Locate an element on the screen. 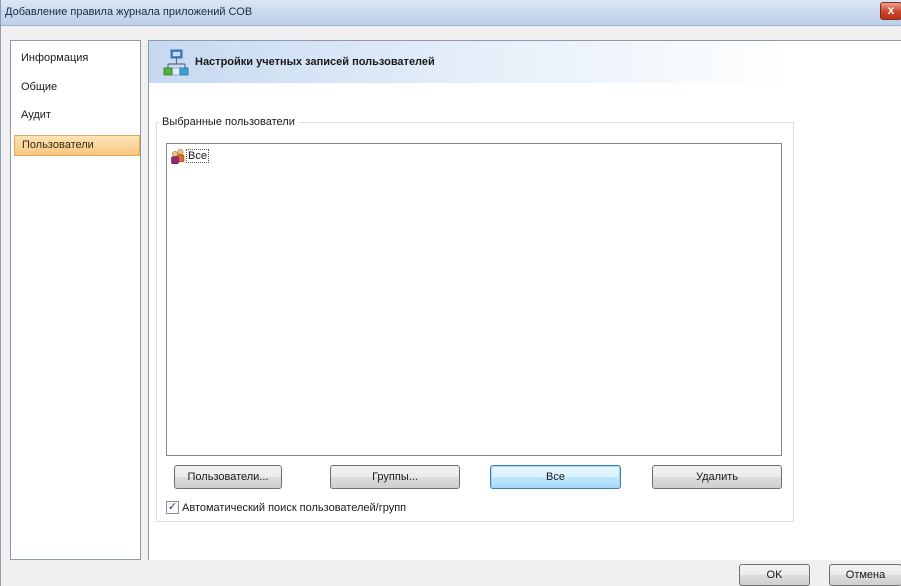 The image size is (901, 586). sidebar-item-users: Пользователи is located at coordinates (77, 145).